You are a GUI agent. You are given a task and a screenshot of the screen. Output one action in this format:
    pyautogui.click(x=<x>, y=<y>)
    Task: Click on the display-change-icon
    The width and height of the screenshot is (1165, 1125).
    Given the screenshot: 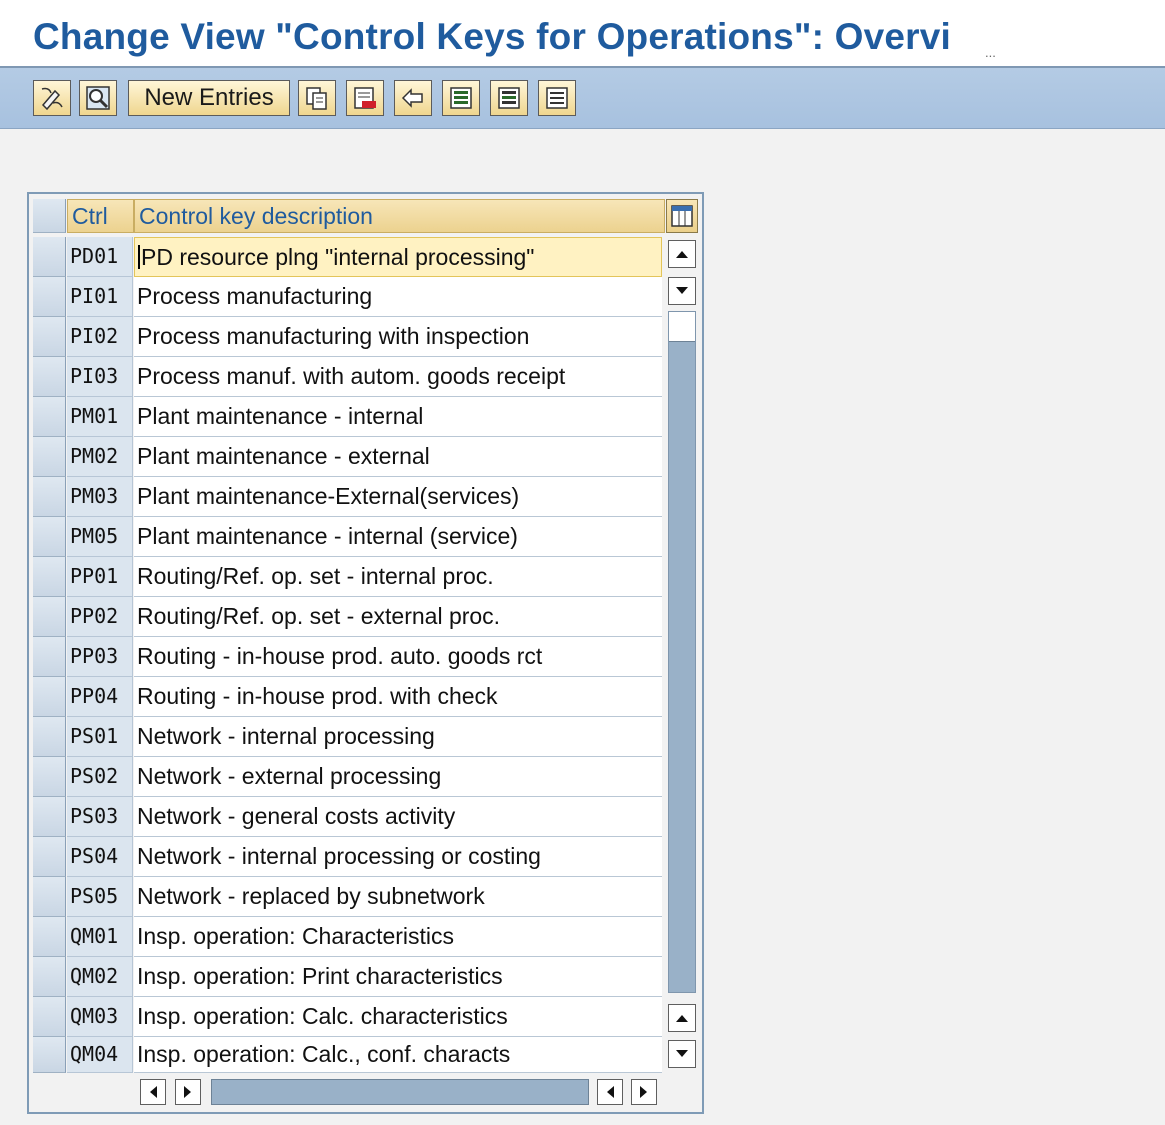 What is the action you would take?
    pyautogui.click(x=52, y=99)
    